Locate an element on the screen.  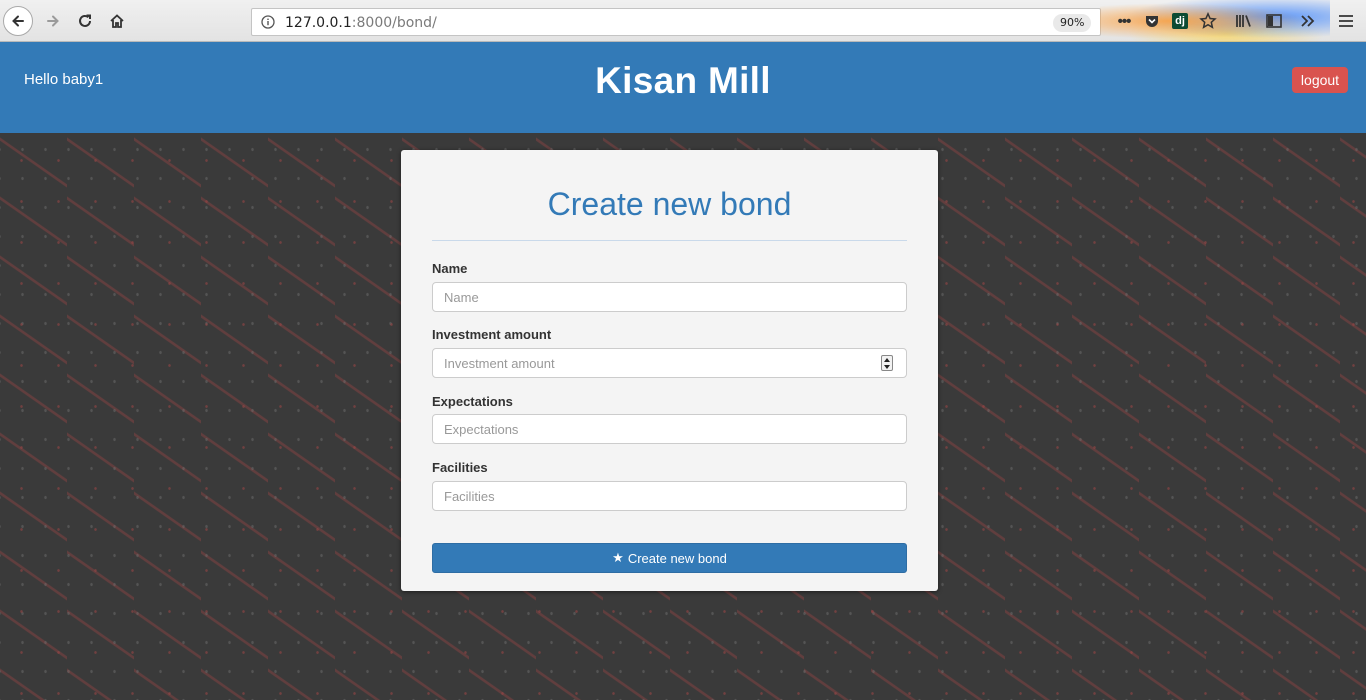
library-button is located at coordinates (1244, 21).